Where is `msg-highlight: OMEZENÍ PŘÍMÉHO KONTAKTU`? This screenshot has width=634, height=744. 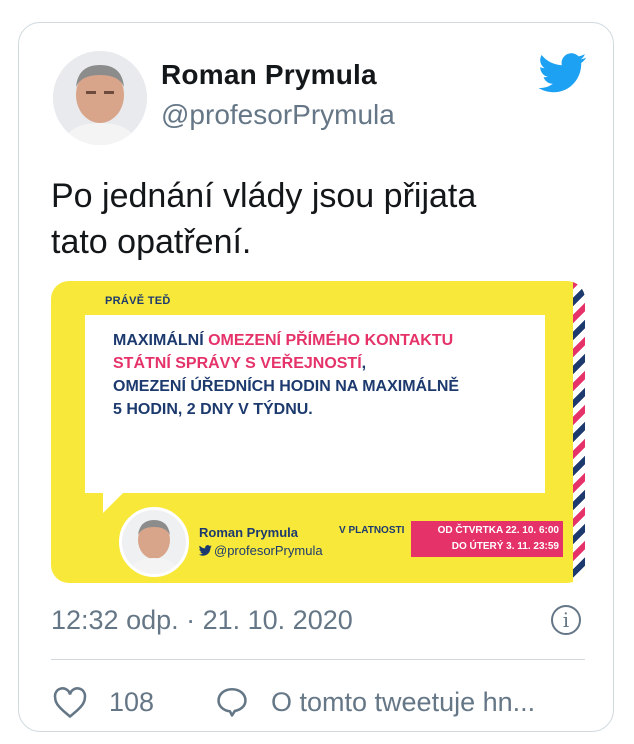
msg-highlight: OMEZENÍ PŘÍMÉHO KONTAKTU is located at coordinates (331, 340).